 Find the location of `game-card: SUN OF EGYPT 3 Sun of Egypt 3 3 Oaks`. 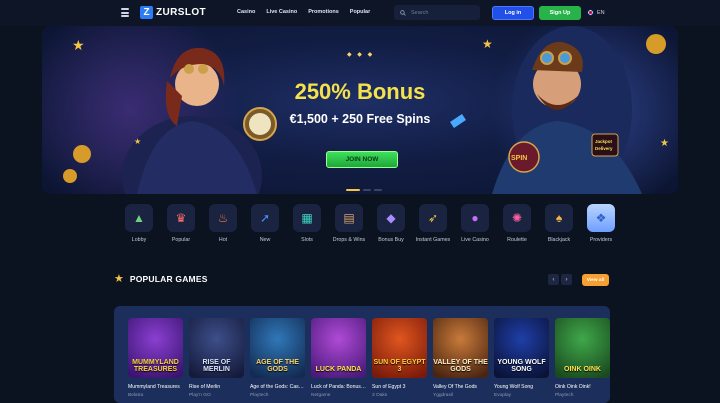

game-card: SUN OF EGYPT 3 Sun of Egypt 3 3 Oaks is located at coordinates (399, 358).